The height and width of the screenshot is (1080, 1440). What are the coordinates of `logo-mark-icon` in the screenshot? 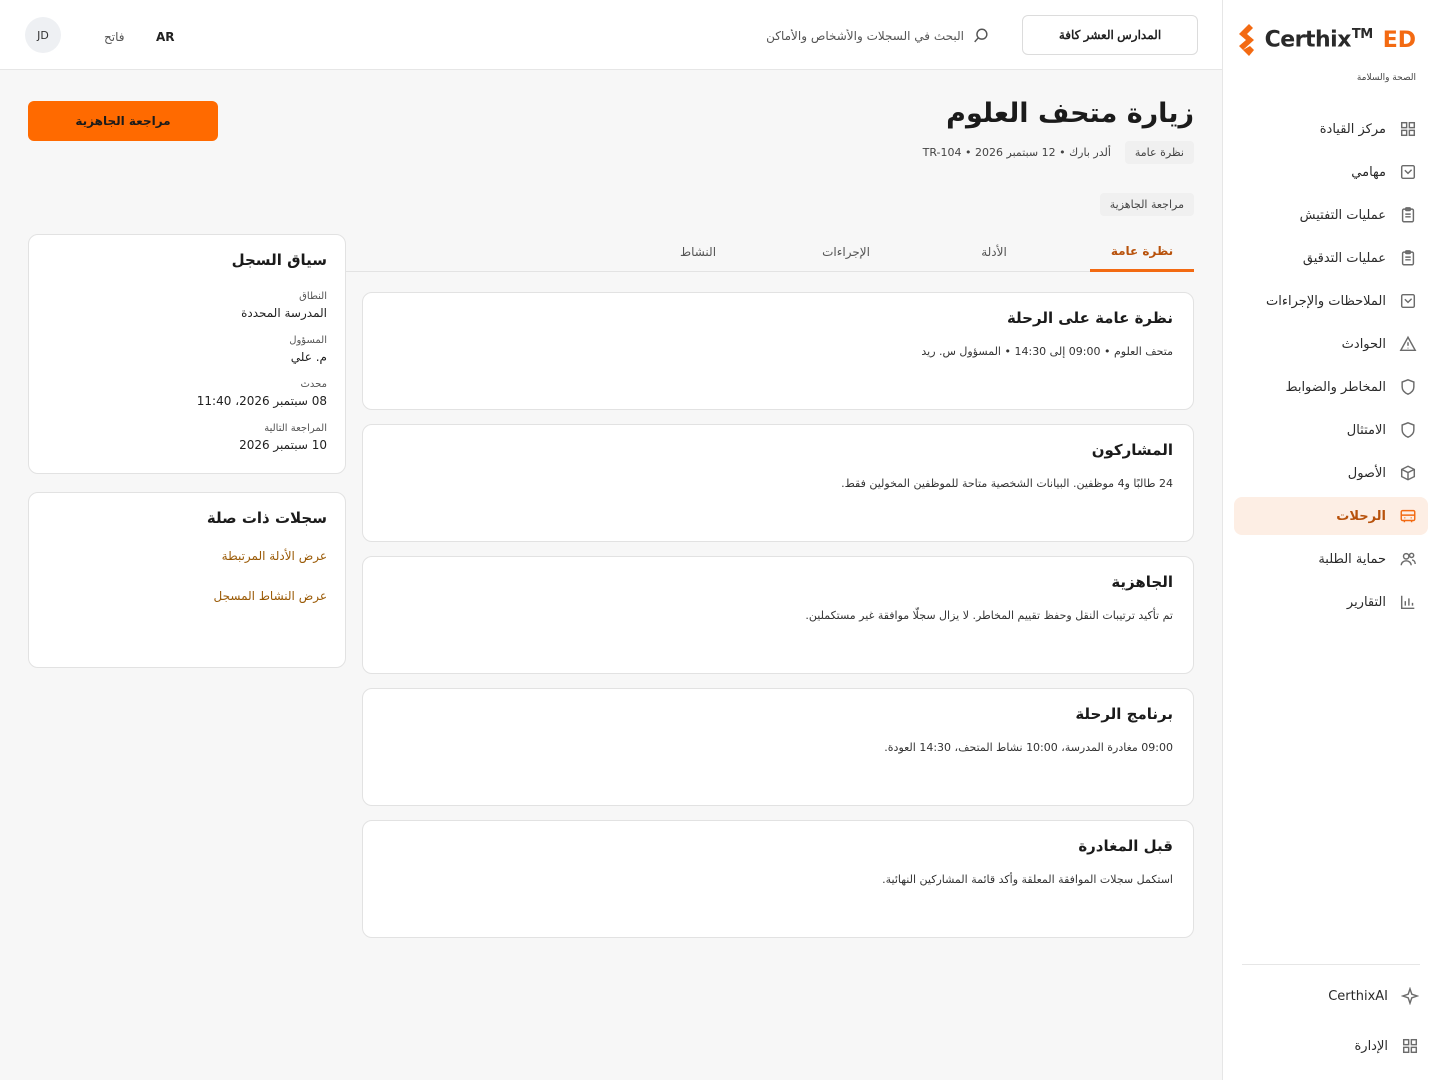 It's located at (1246, 40).